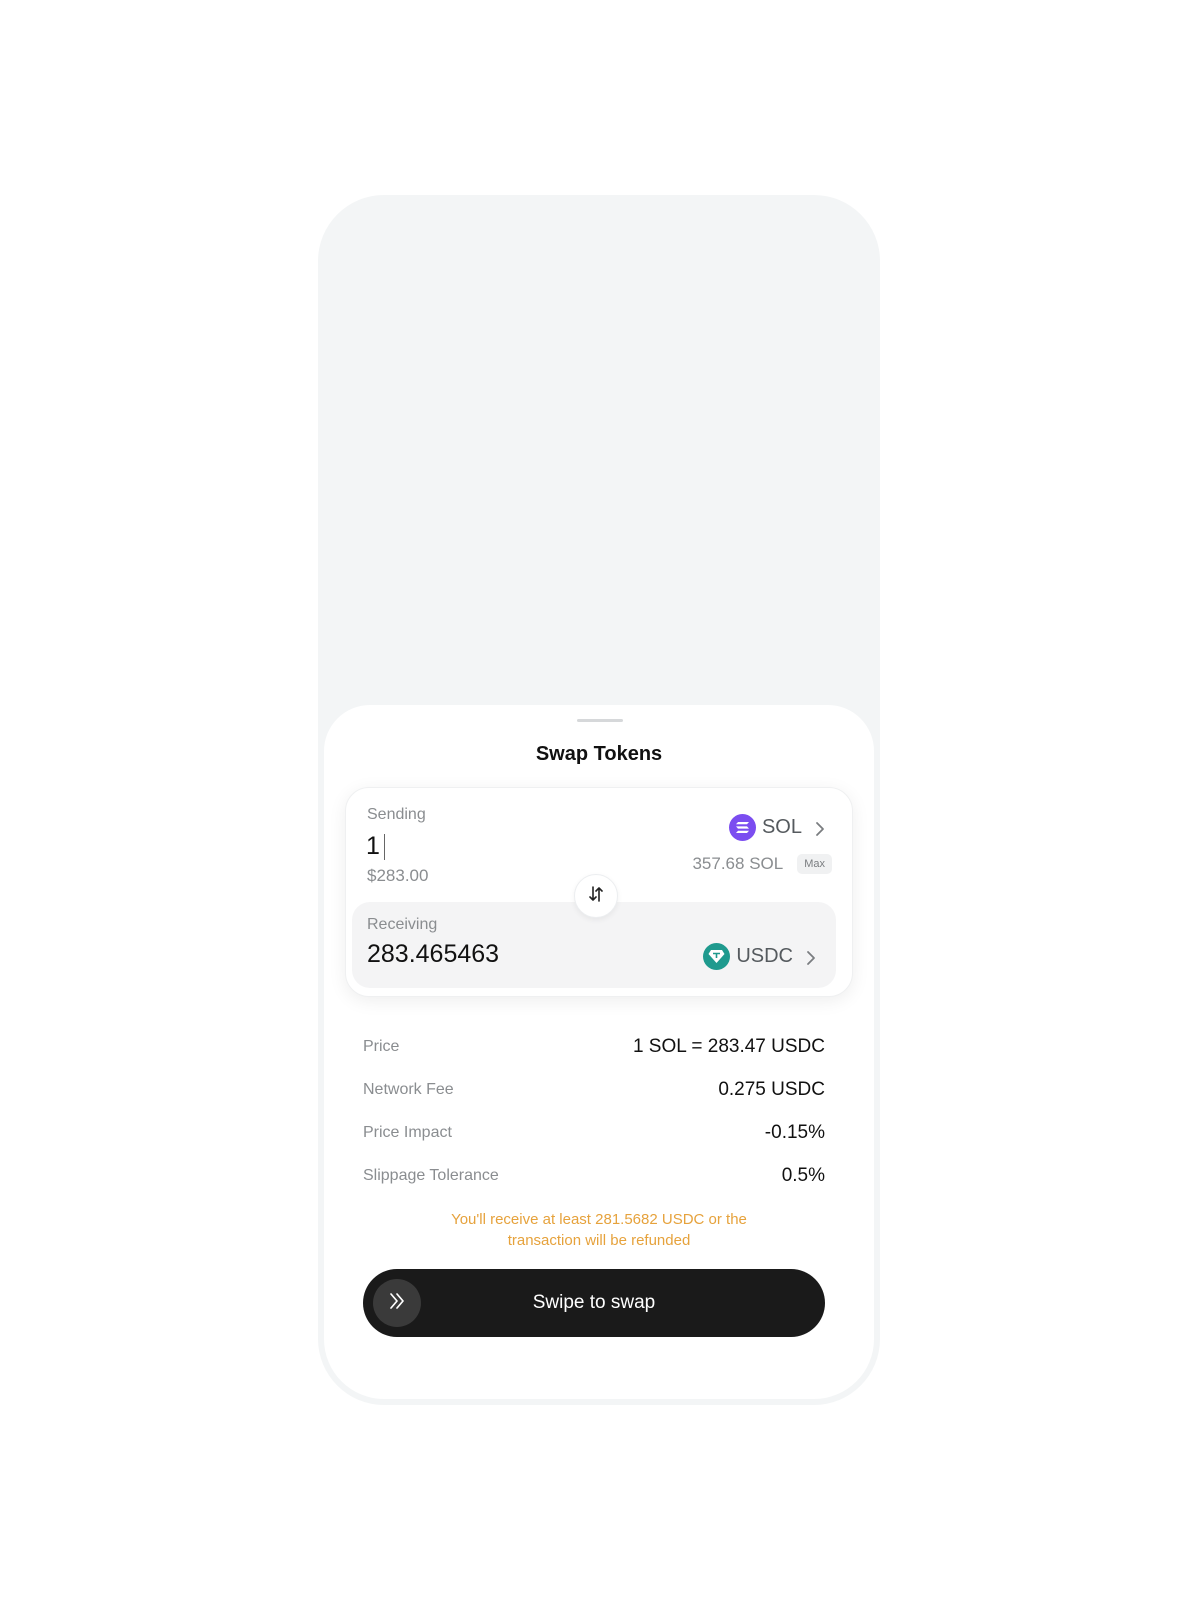  I want to click on double-chevron-right-icon, so click(397, 1303).